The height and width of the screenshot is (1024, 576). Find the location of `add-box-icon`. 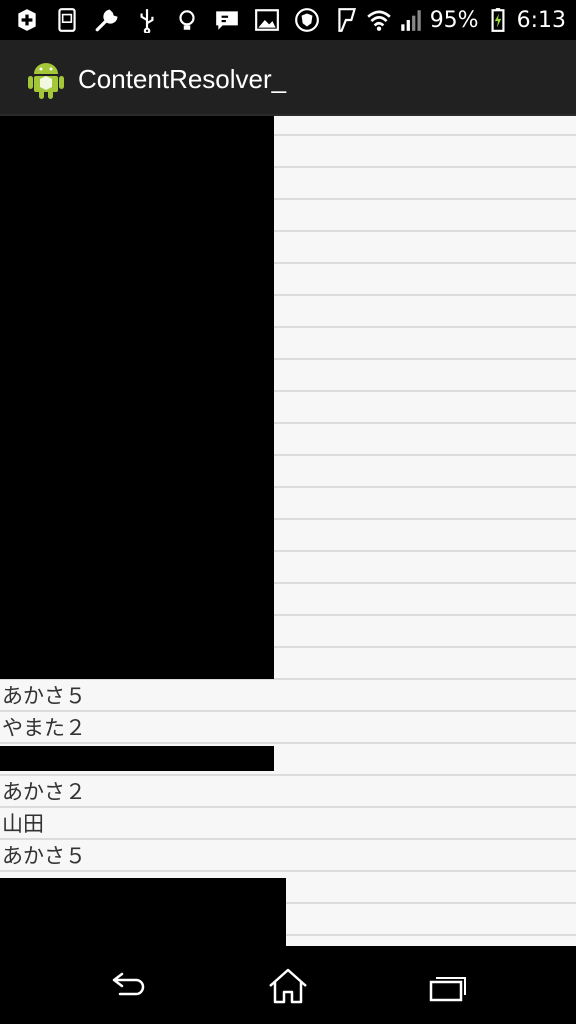

add-box-icon is located at coordinates (27, 20).